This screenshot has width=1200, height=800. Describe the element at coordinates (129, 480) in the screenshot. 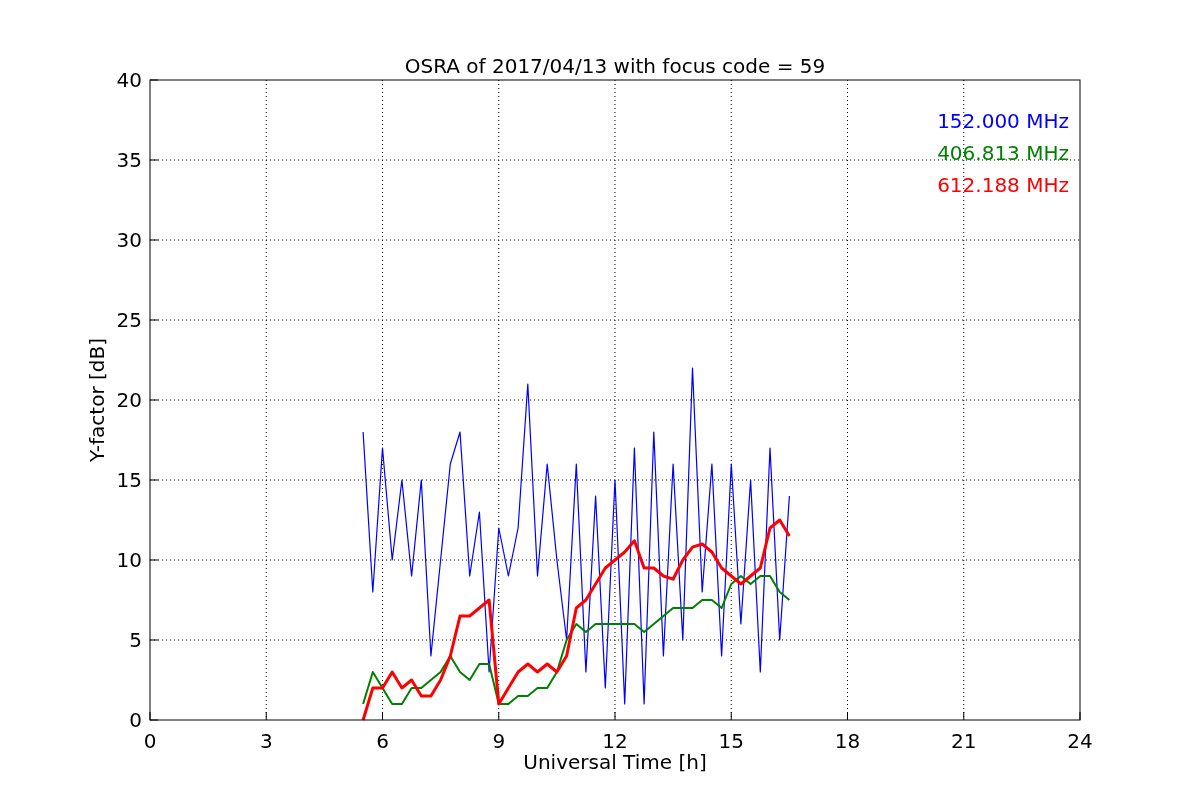

I see `y-tick-label: 15` at that location.